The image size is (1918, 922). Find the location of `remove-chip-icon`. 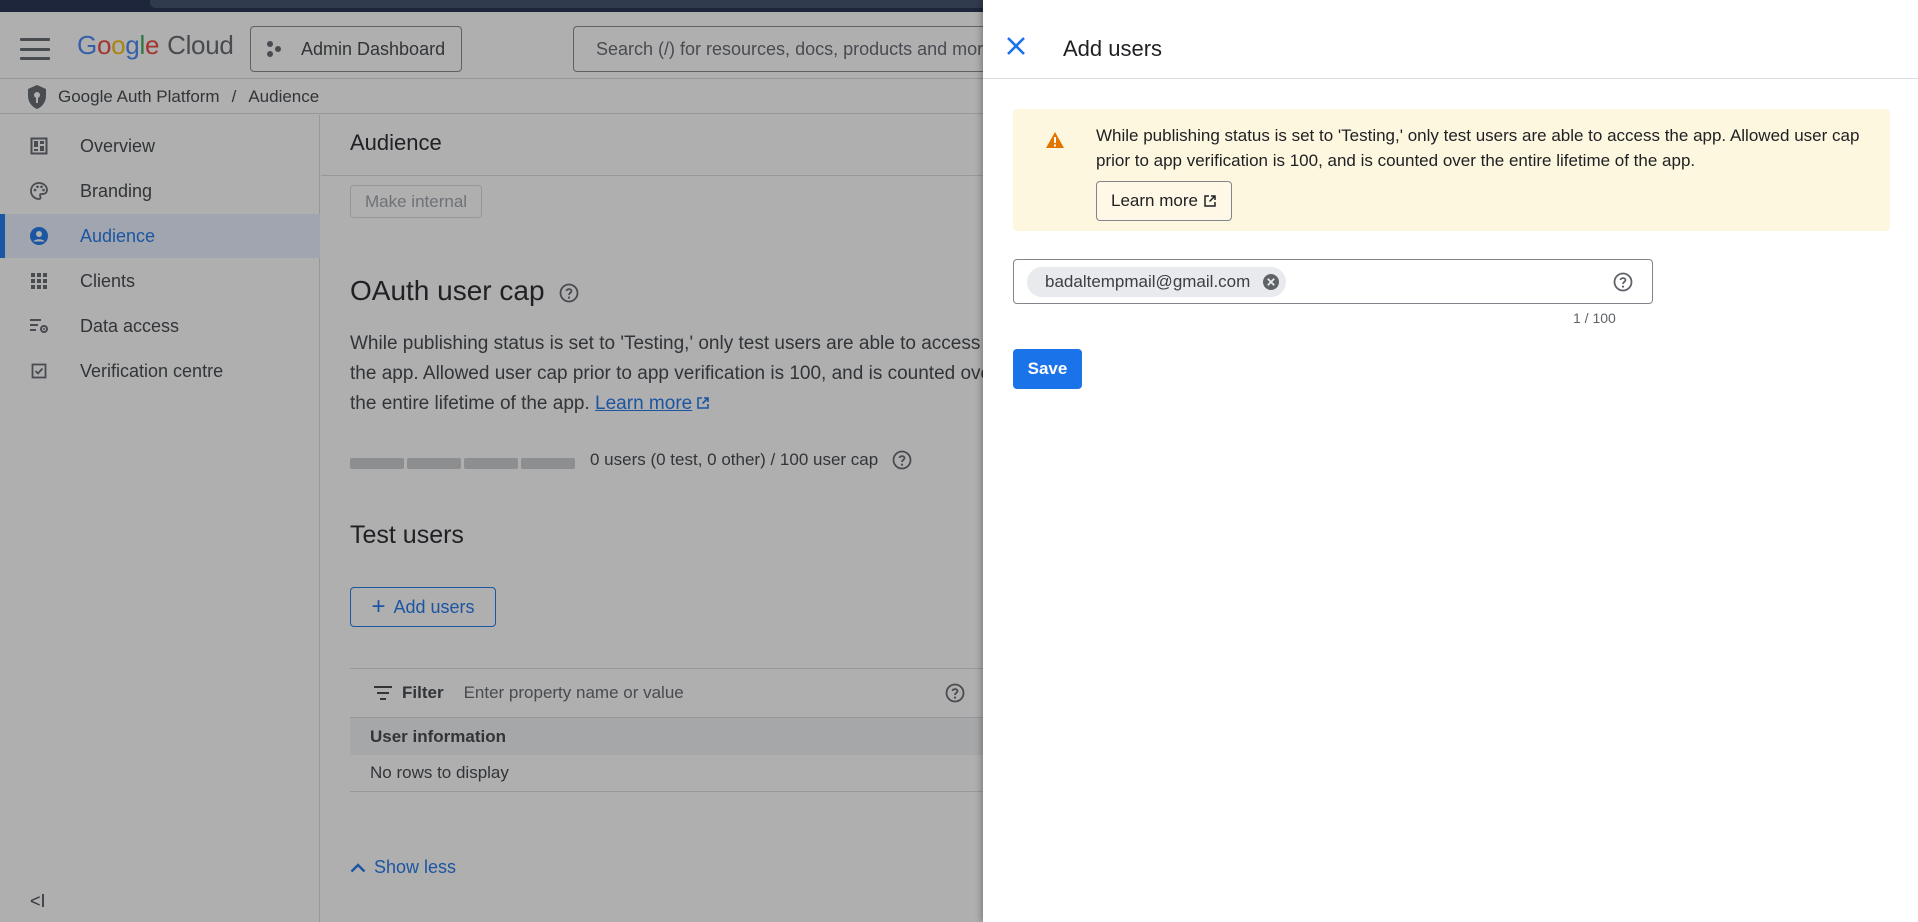

remove-chip-icon is located at coordinates (1271, 282).